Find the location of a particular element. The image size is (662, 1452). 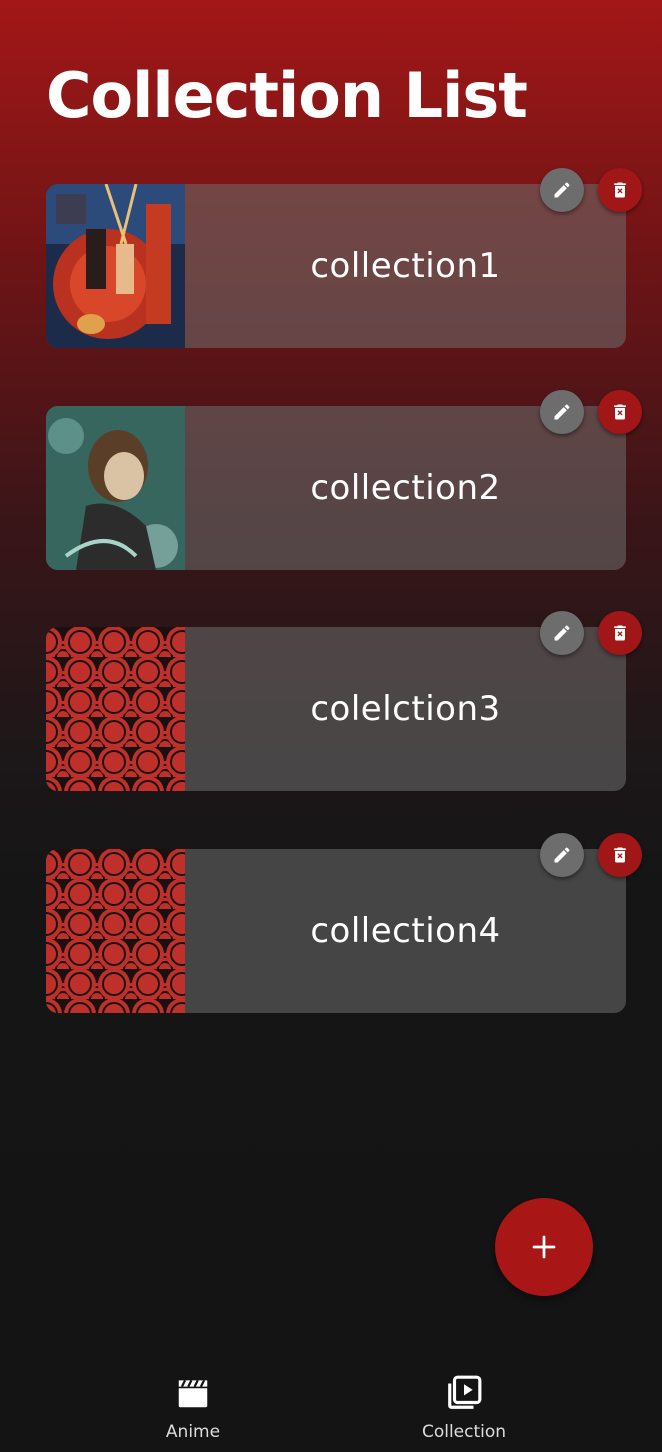

collection-card: collection2 is located at coordinates (344, 480).